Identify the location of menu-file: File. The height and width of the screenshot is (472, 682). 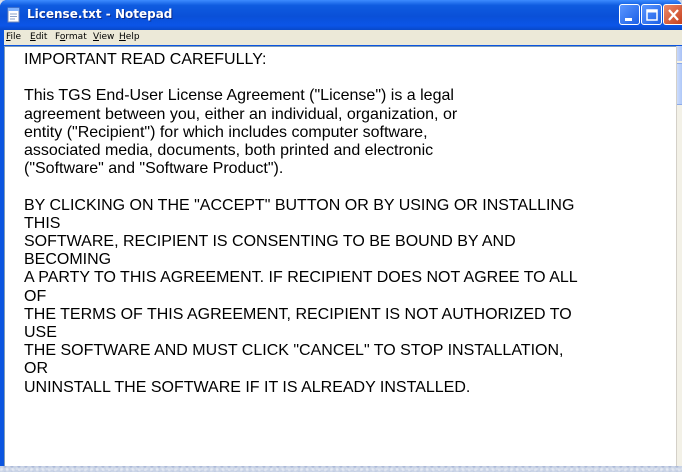
(13, 37).